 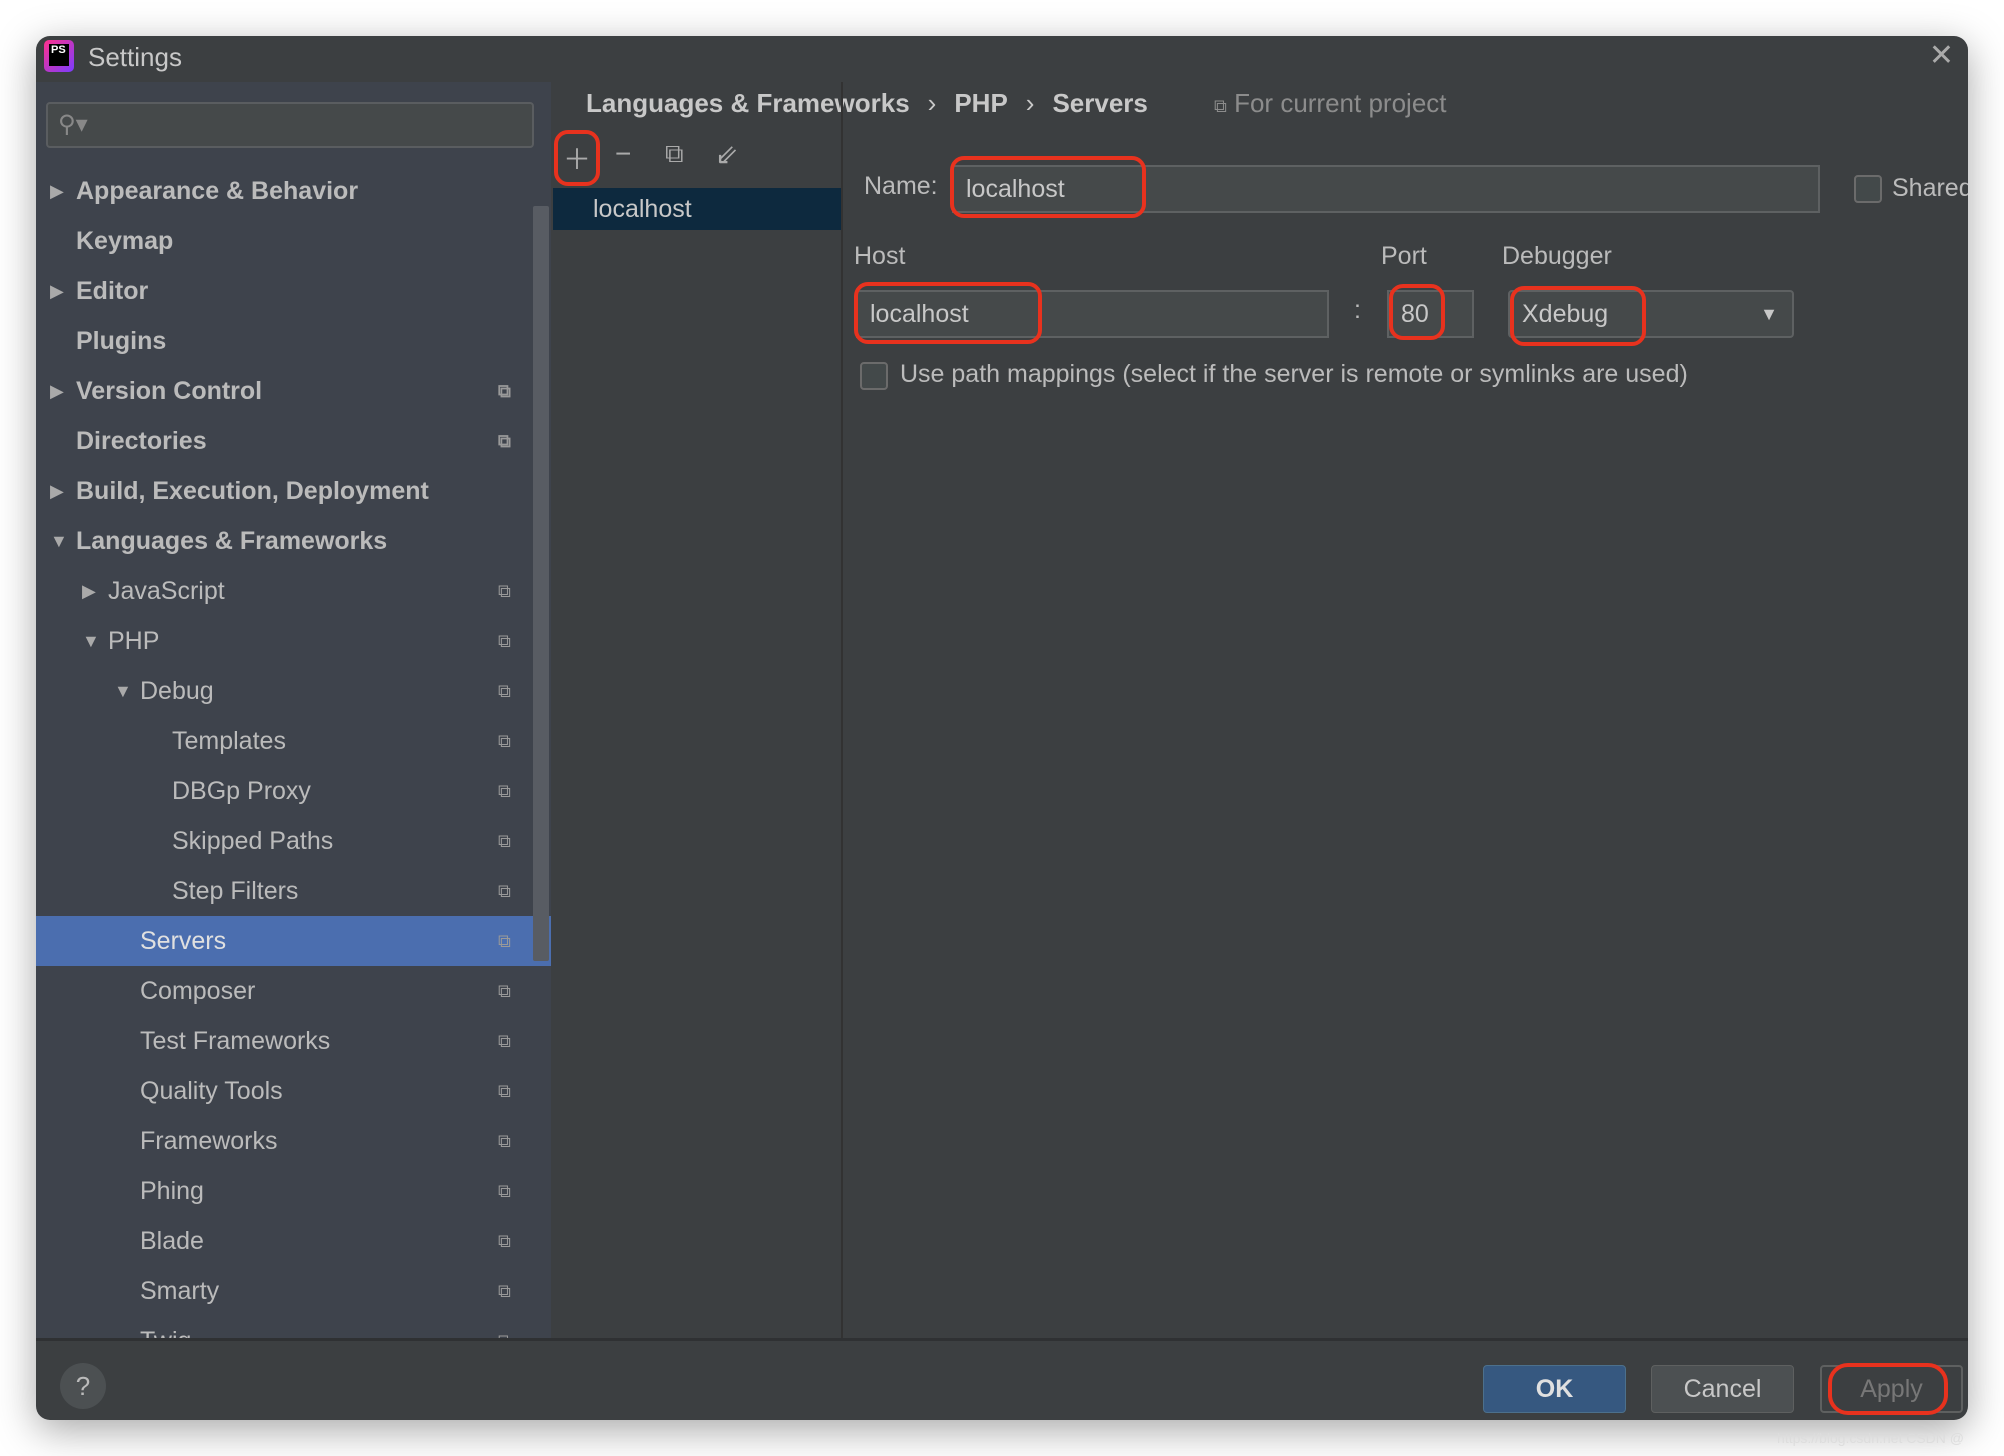 What do you see at coordinates (293, 1241) in the screenshot?
I see `sidebar-item: Blade ⧉` at bounding box center [293, 1241].